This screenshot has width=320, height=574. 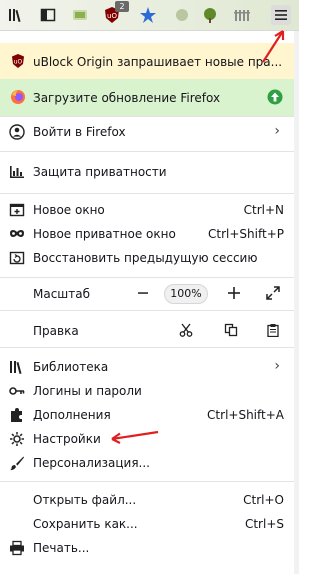 What do you see at coordinates (17, 548) in the screenshot?
I see `printer-icon` at bounding box center [17, 548].